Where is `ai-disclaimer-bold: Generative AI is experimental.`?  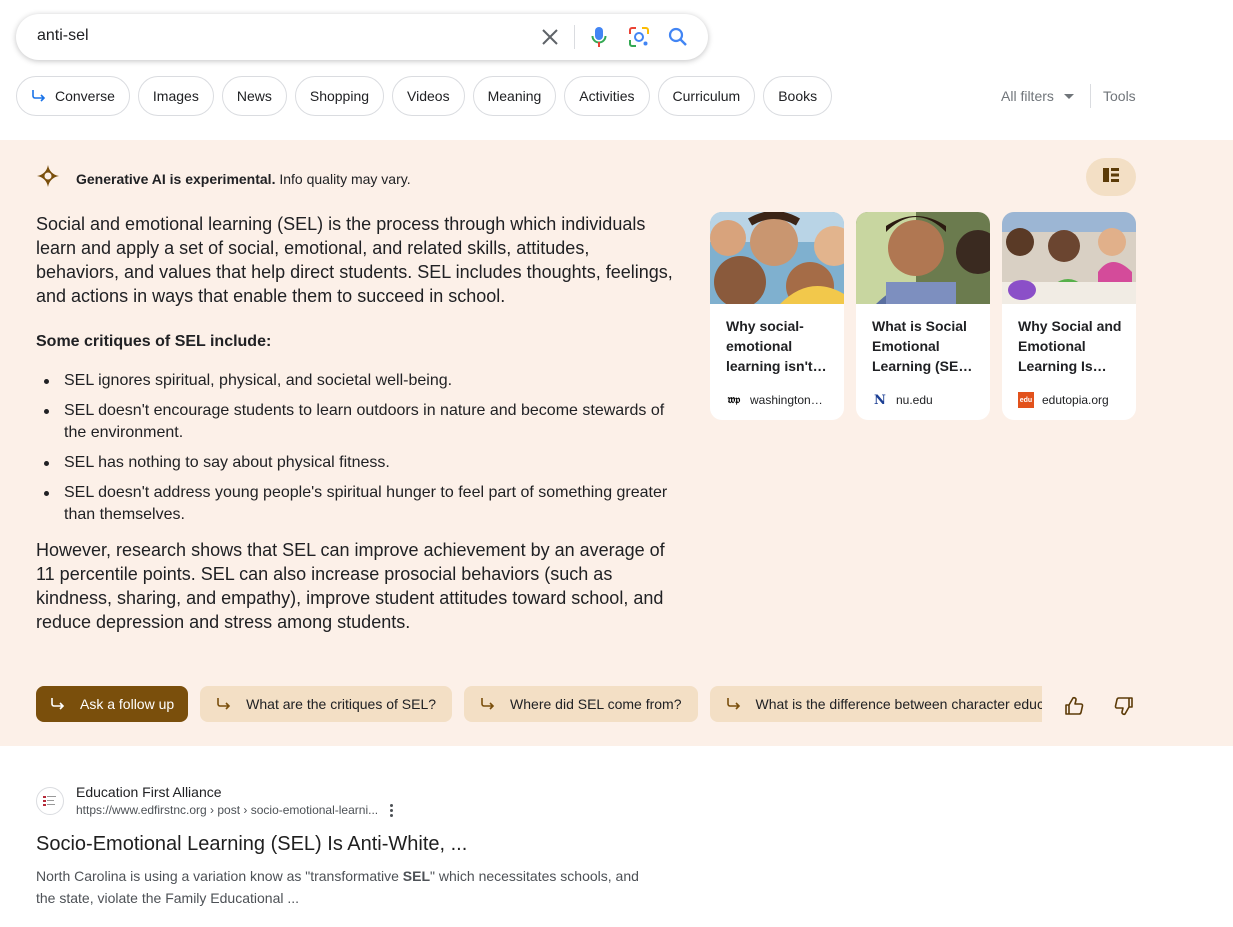
ai-disclaimer-bold: Generative AI is experimental. is located at coordinates (176, 178).